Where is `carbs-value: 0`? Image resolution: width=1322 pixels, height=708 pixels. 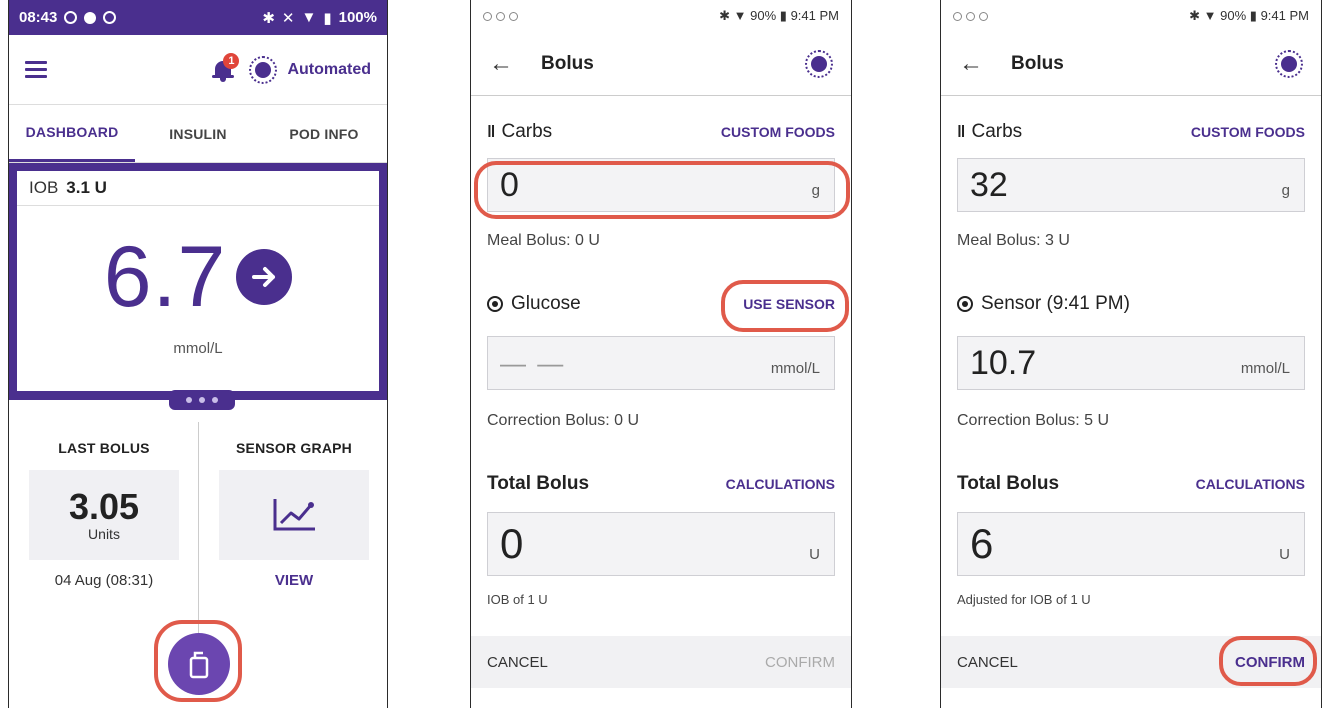 carbs-value: 0 is located at coordinates (509, 184).